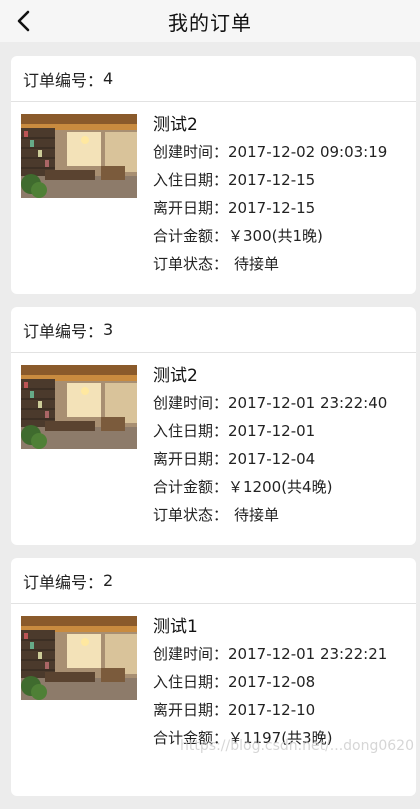 The height and width of the screenshot is (809, 420). What do you see at coordinates (213, 581) in the screenshot?
I see `order-number-row: 订单编号： 2` at bounding box center [213, 581].